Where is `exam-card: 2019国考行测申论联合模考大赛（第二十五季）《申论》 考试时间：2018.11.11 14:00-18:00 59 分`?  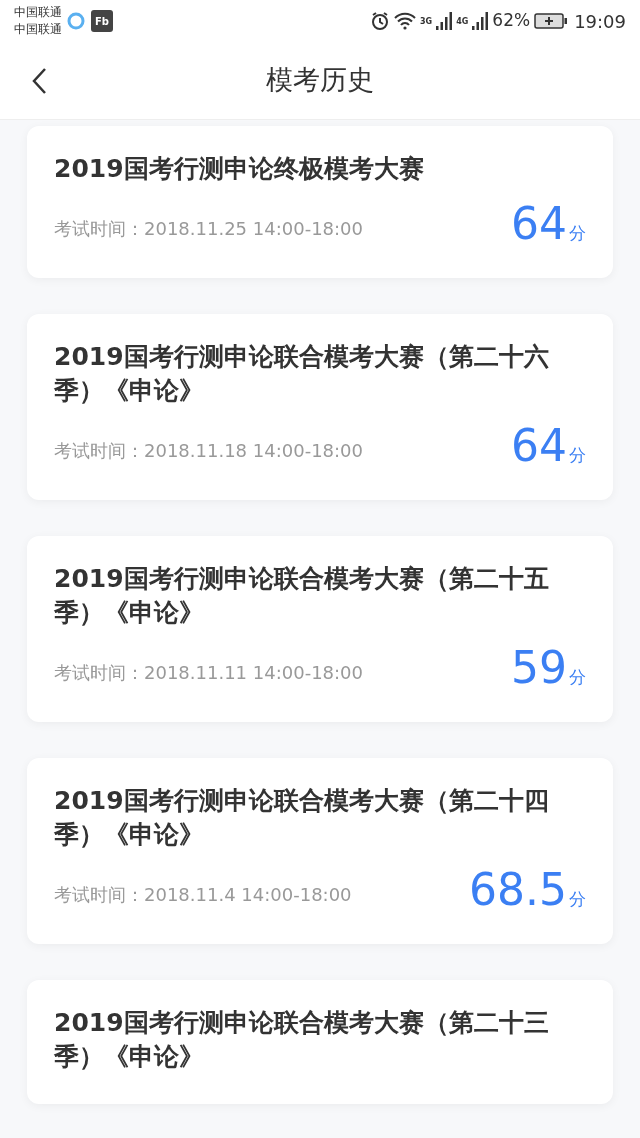 exam-card: 2019国考行测申论联合模考大赛（第二十五季）《申论》 考试时间：2018.11.11 14:00-18:00 59 分 is located at coordinates (320, 629).